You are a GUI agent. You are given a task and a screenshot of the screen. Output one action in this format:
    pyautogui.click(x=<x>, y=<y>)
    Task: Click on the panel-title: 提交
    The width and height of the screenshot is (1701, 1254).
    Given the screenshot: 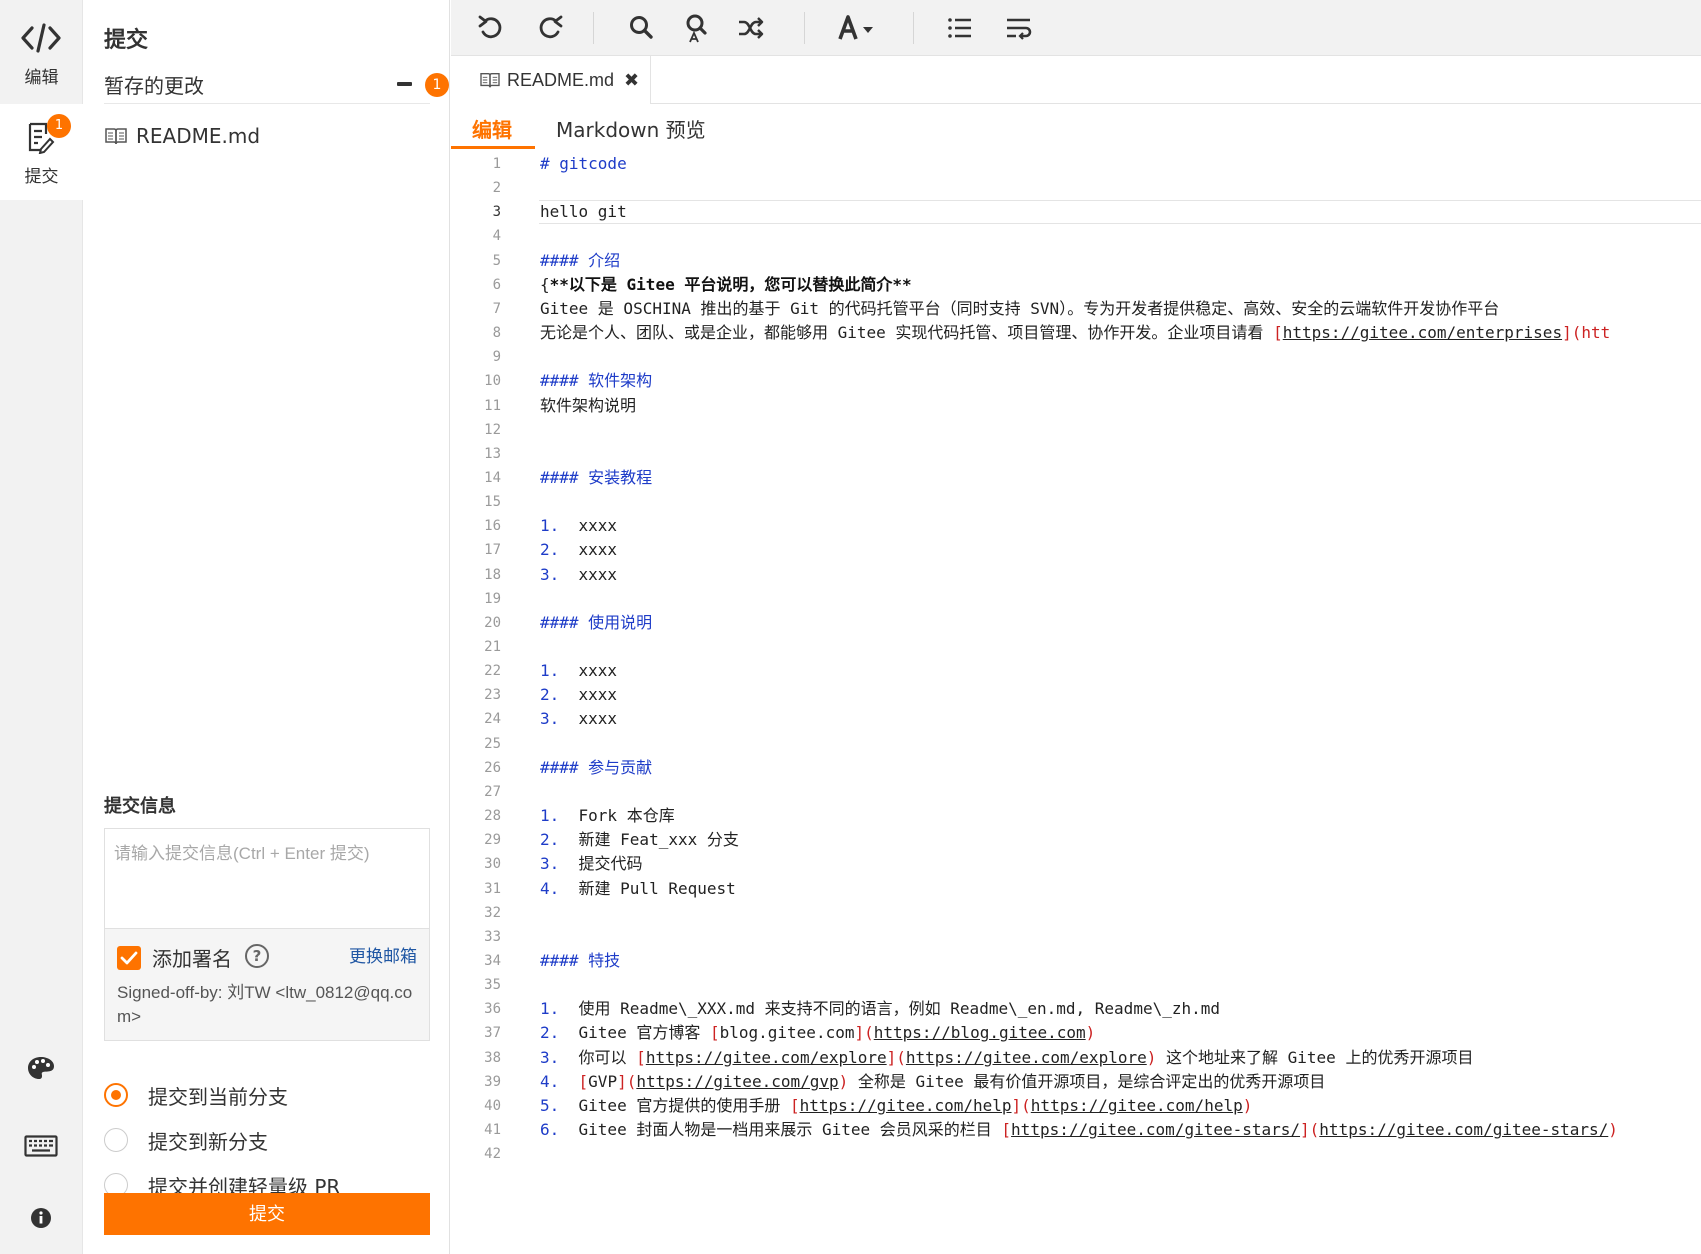 What is the action you would take?
    pyautogui.click(x=126, y=40)
    